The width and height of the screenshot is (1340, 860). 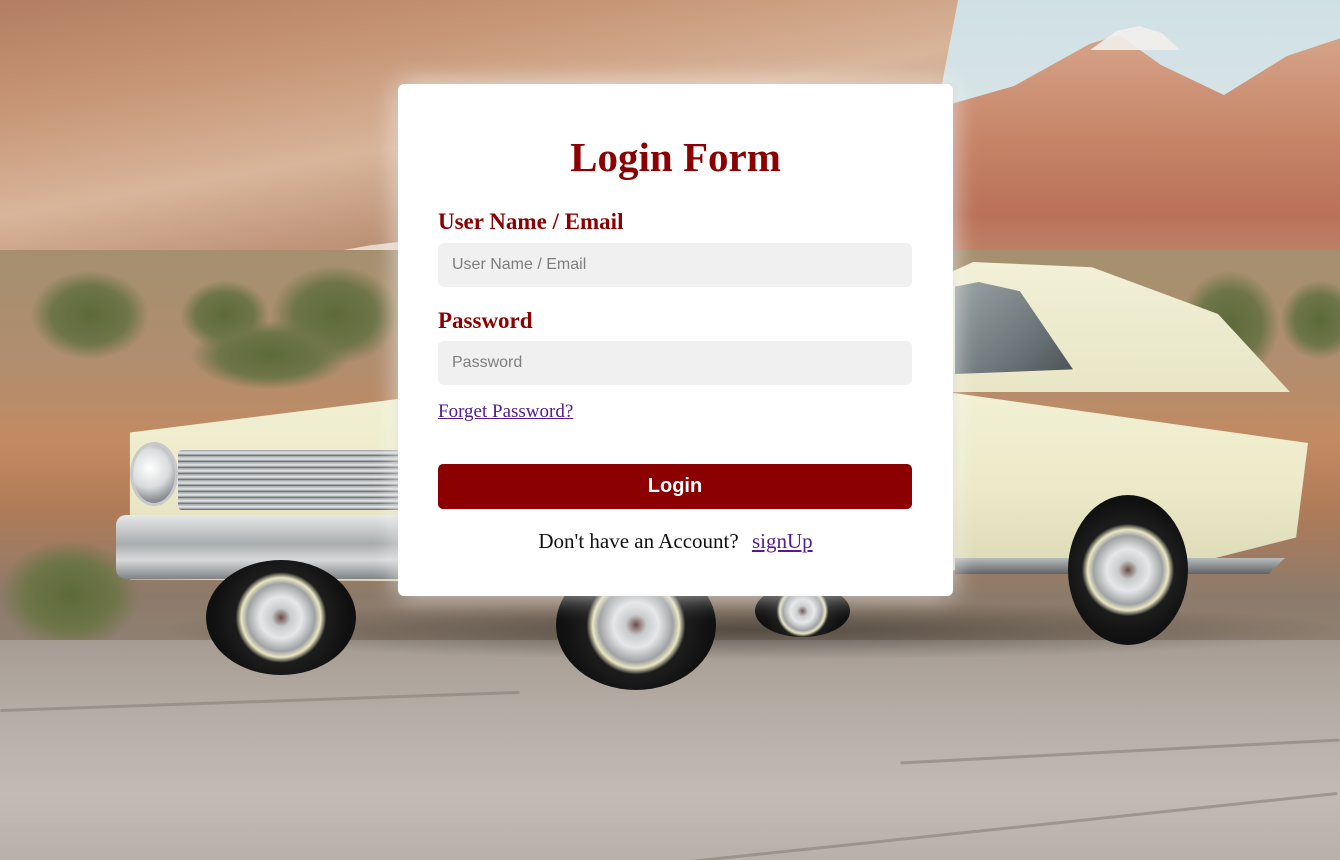 What do you see at coordinates (154, 474) in the screenshot?
I see `car-headlight` at bounding box center [154, 474].